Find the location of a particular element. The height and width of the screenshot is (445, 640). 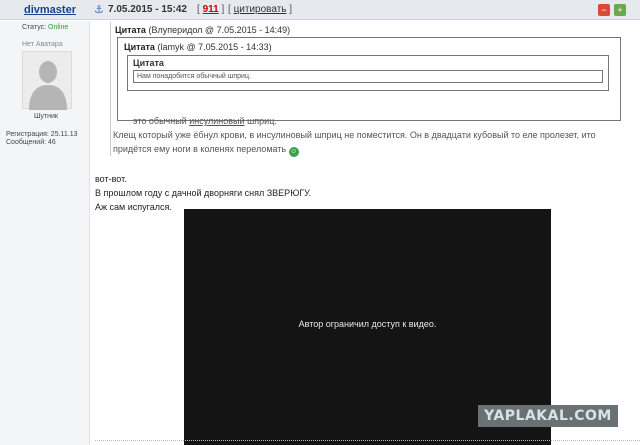

rating-value: 911 is located at coordinates (211, 9).